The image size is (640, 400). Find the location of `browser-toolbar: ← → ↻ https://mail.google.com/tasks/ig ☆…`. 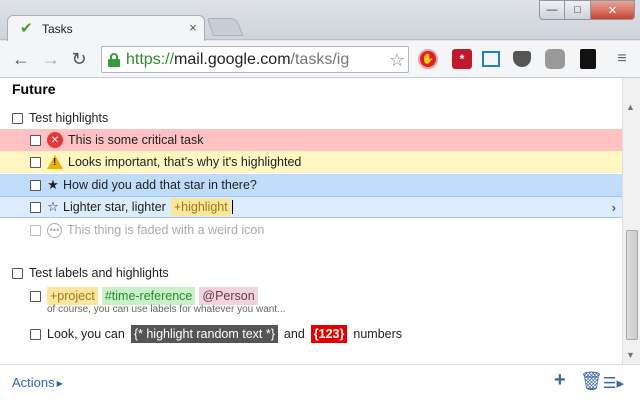

browser-toolbar: ← → ↻ https://mail.google.com/tasks/ig ☆… is located at coordinates (320, 59).